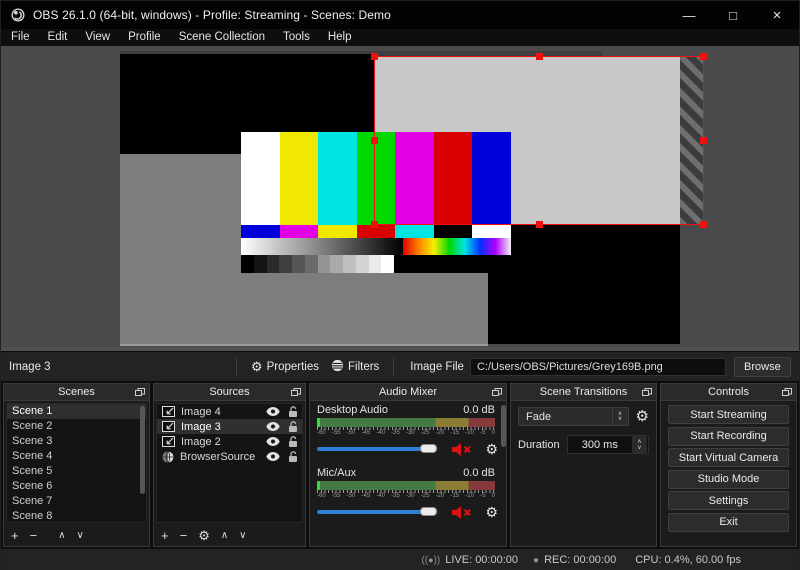 The image size is (800, 570). I want to click on scenes-scrollbar, so click(142, 450).